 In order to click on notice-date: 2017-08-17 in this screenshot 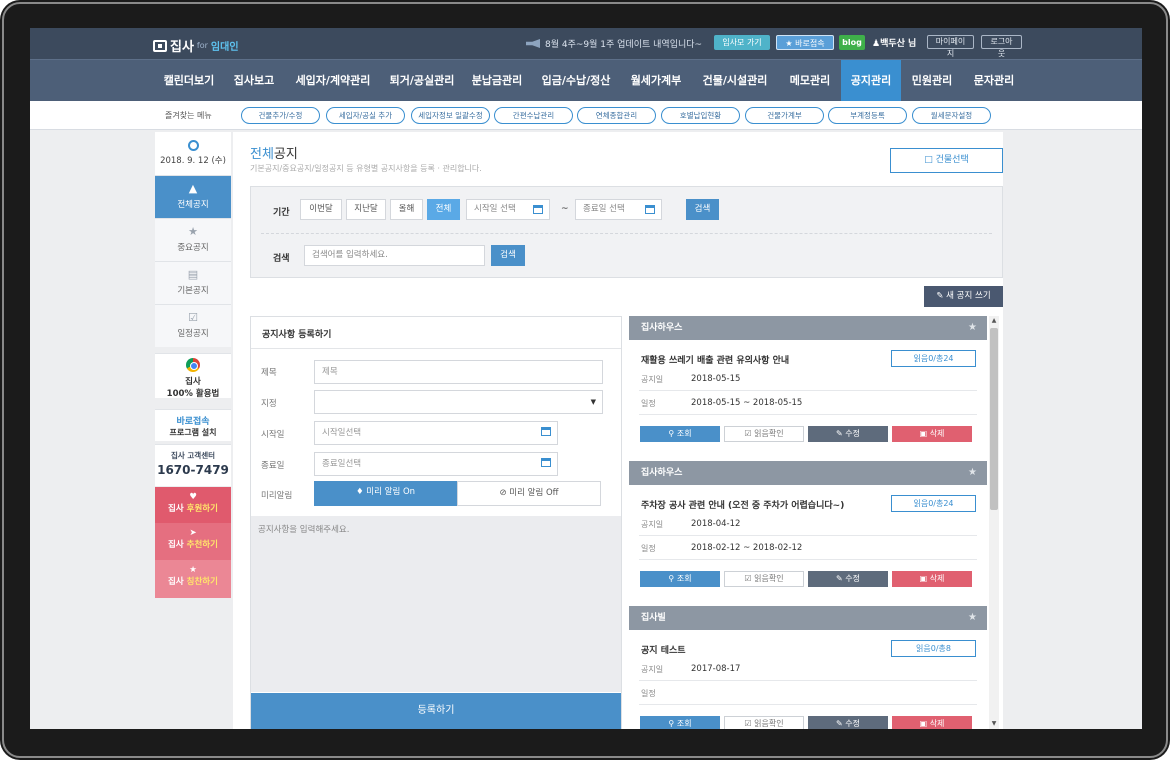, I will do `click(716, 669)`.